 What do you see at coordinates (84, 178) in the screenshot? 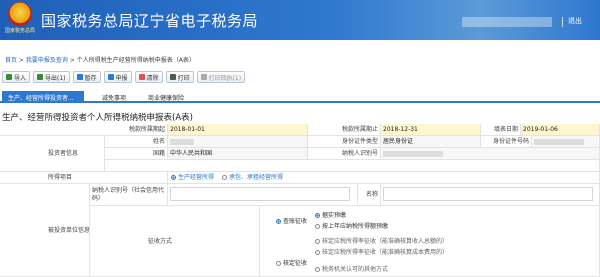
I see `income-item-label: 所得项目` at bounding box center [84, 178].